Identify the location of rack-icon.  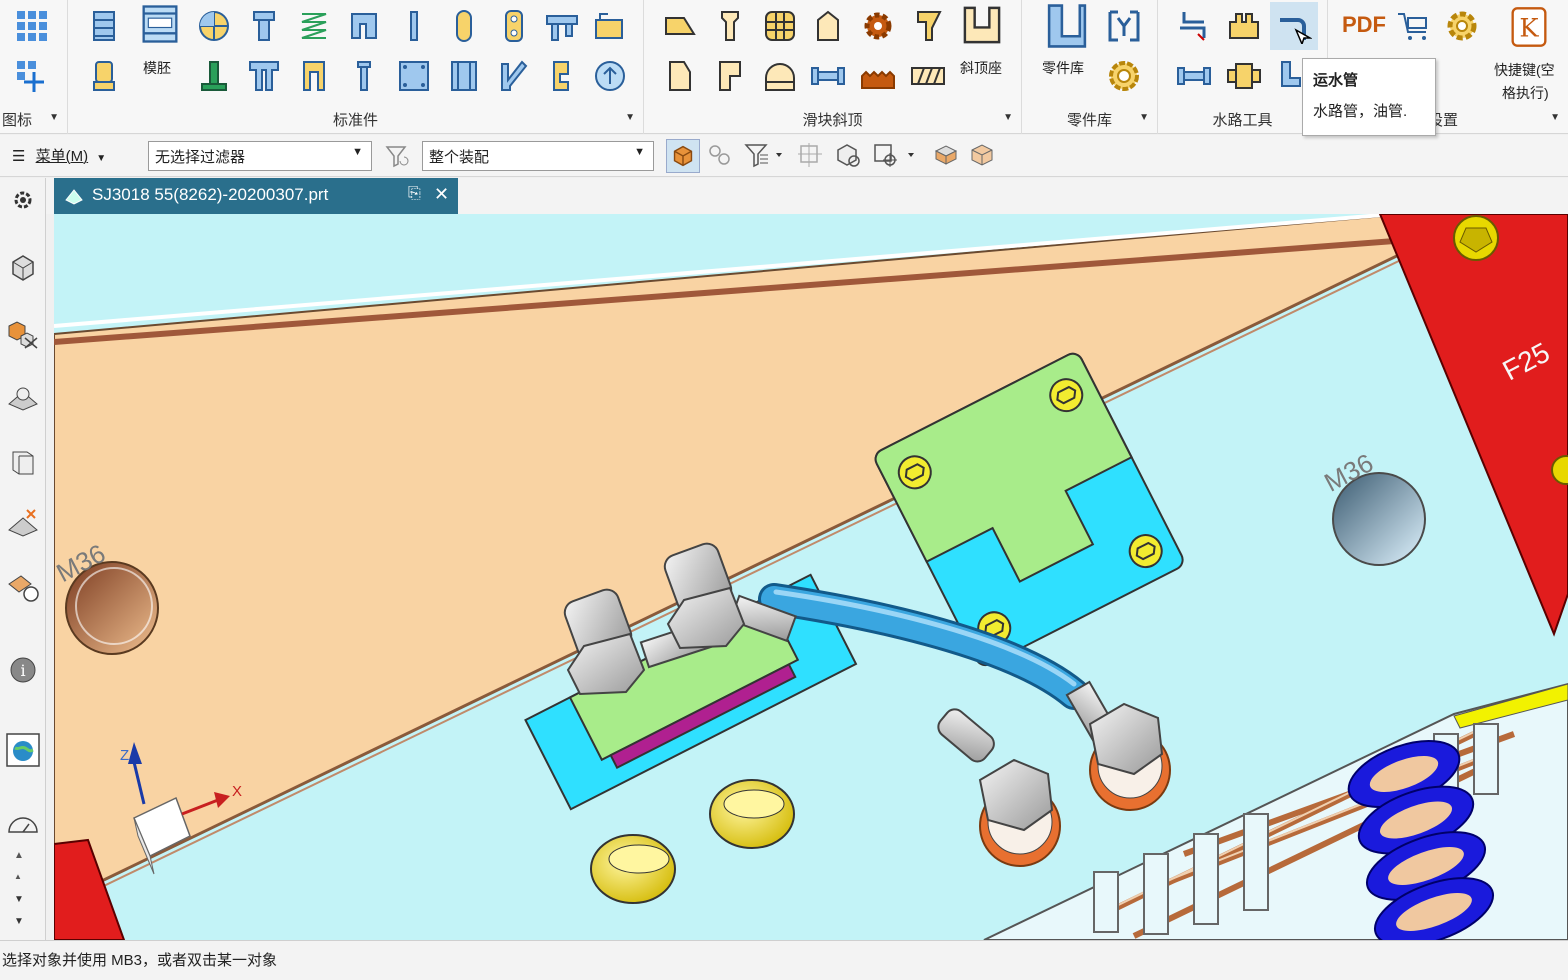
(878, 76).